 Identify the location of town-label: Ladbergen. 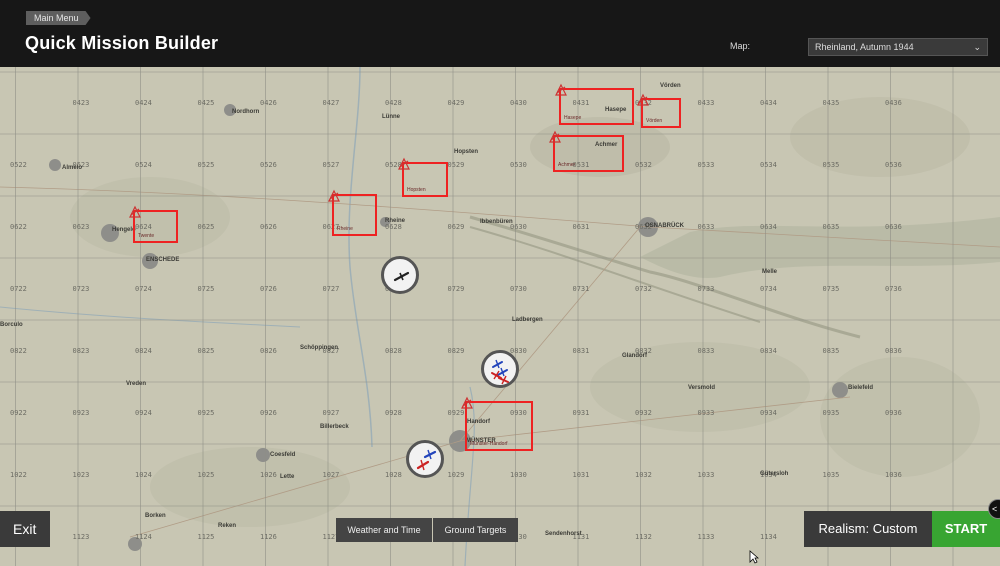
(527, 320).